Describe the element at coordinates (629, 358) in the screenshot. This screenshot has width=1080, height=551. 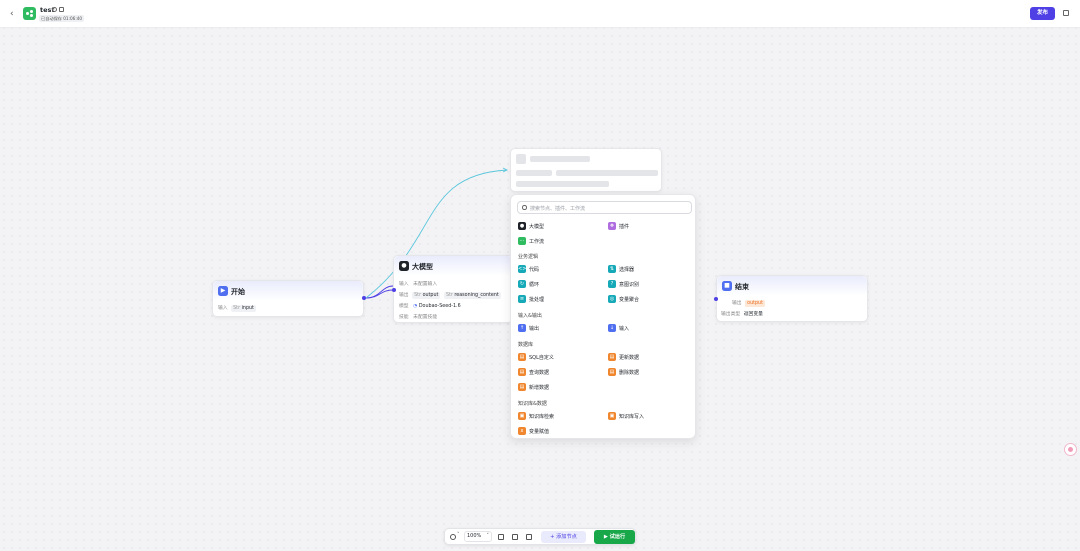
I see `picker-item-label: 更新数据` at that location.